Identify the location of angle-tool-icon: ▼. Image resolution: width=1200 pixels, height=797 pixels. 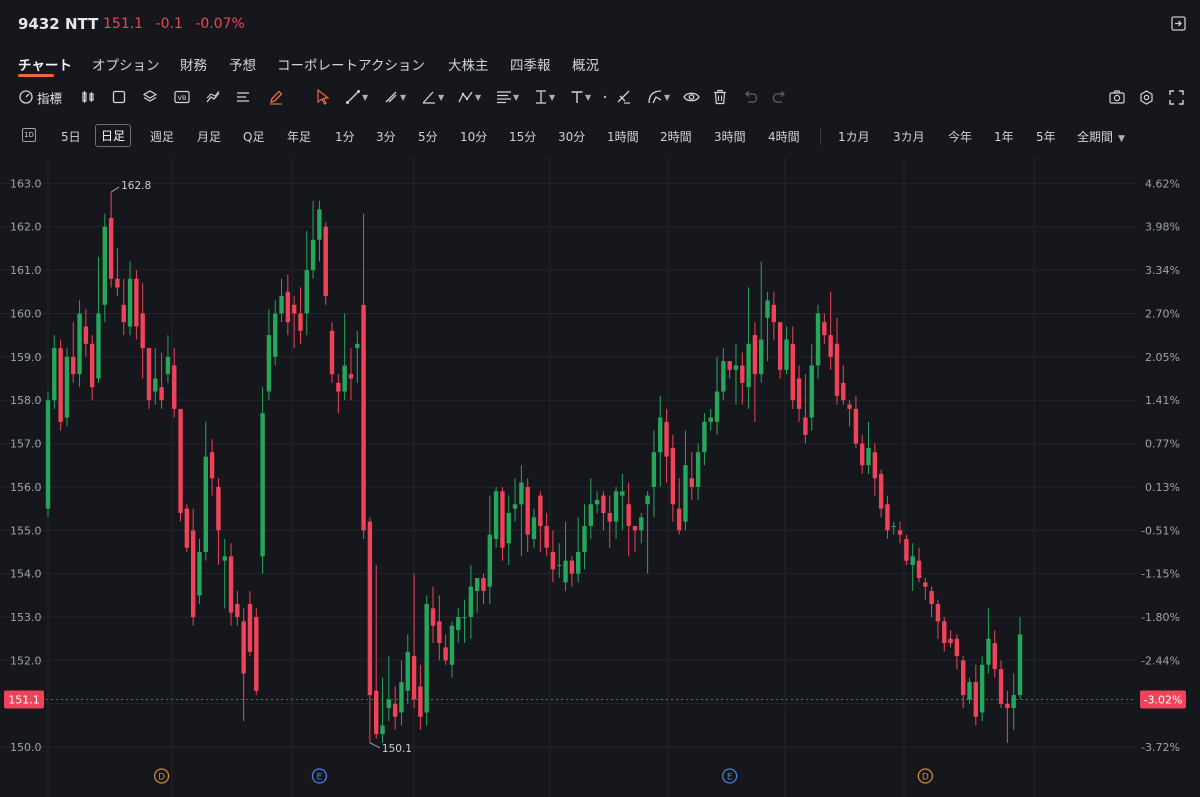
(432, 97).